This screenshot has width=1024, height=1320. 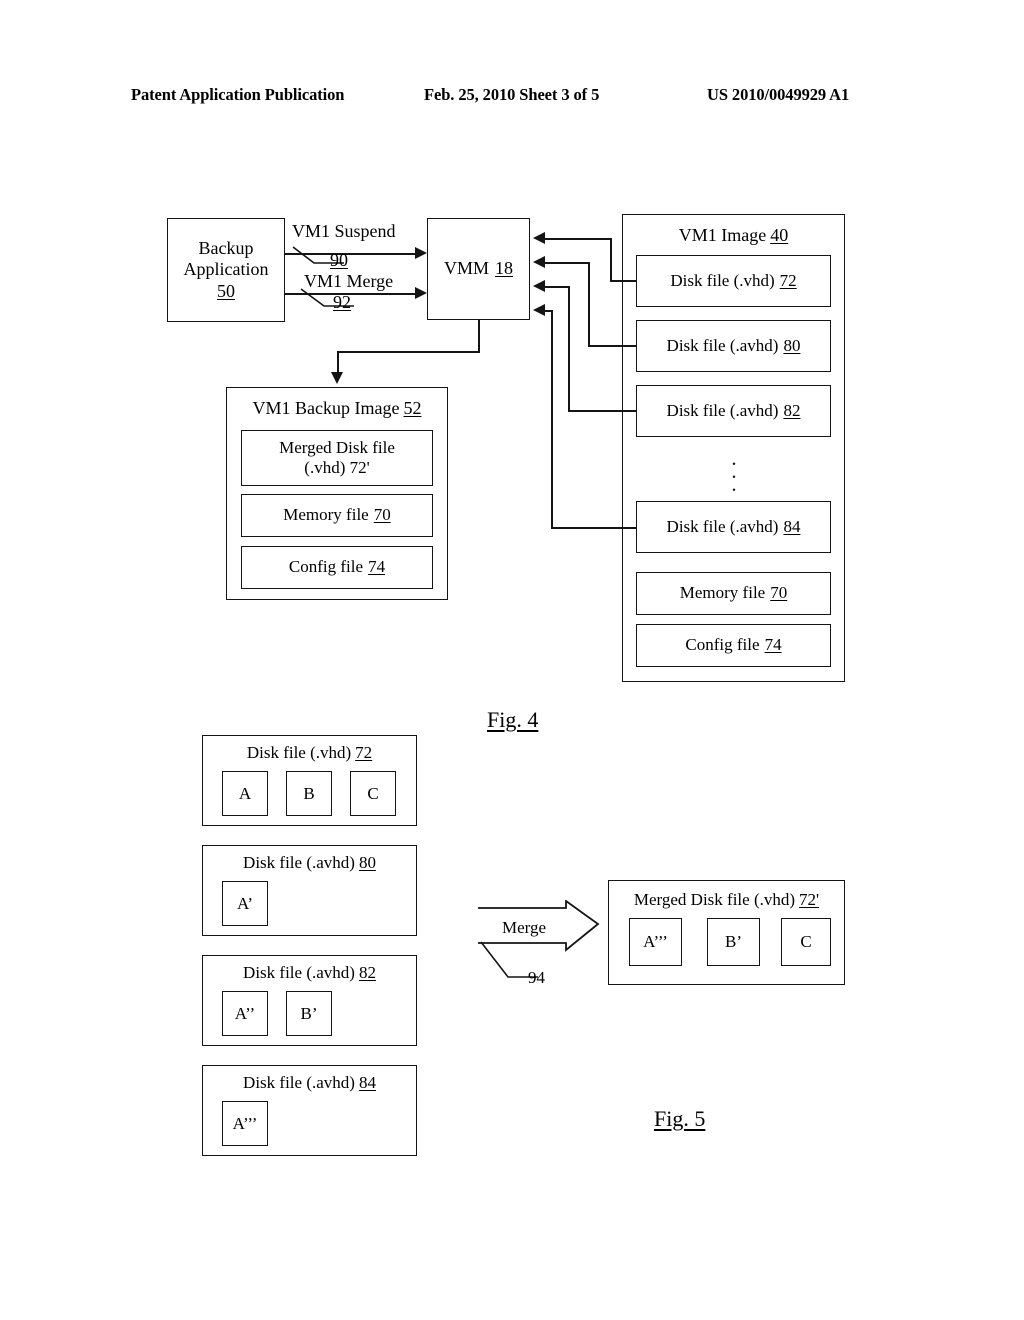 What do you see at coordinates (680, 1118) in the screenshot?
I see `fig5-caption: Fig. 5` at bounding box center [680, 1118].